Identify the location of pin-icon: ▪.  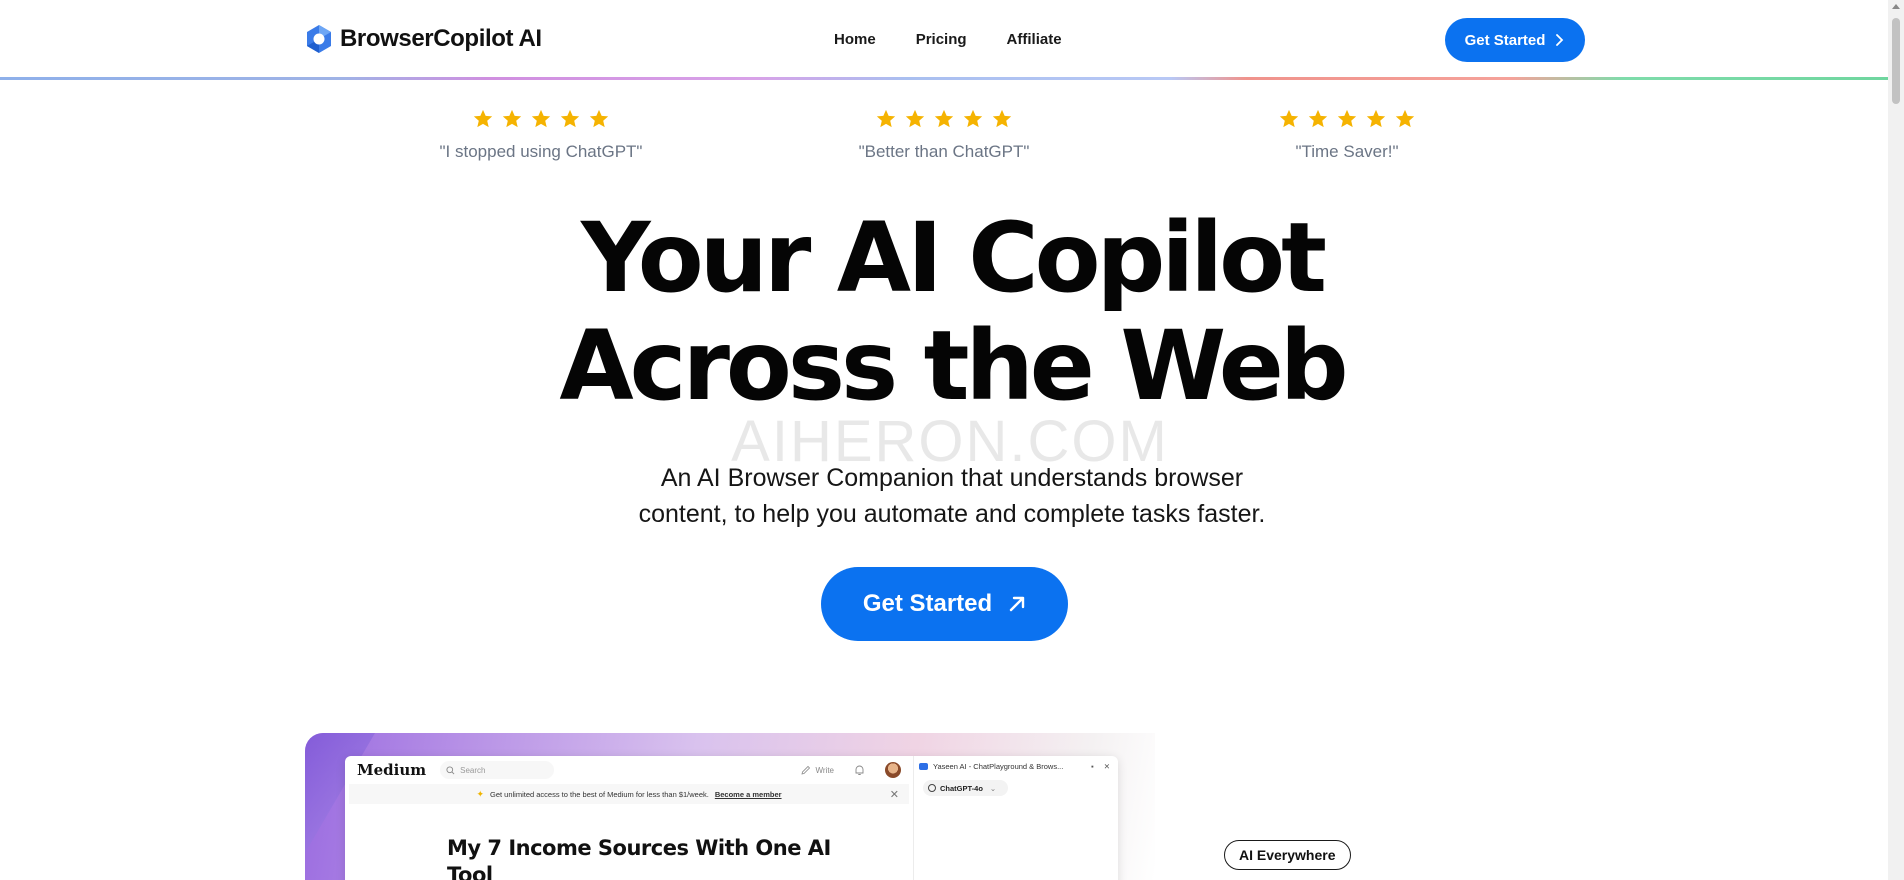
(1092, 766).